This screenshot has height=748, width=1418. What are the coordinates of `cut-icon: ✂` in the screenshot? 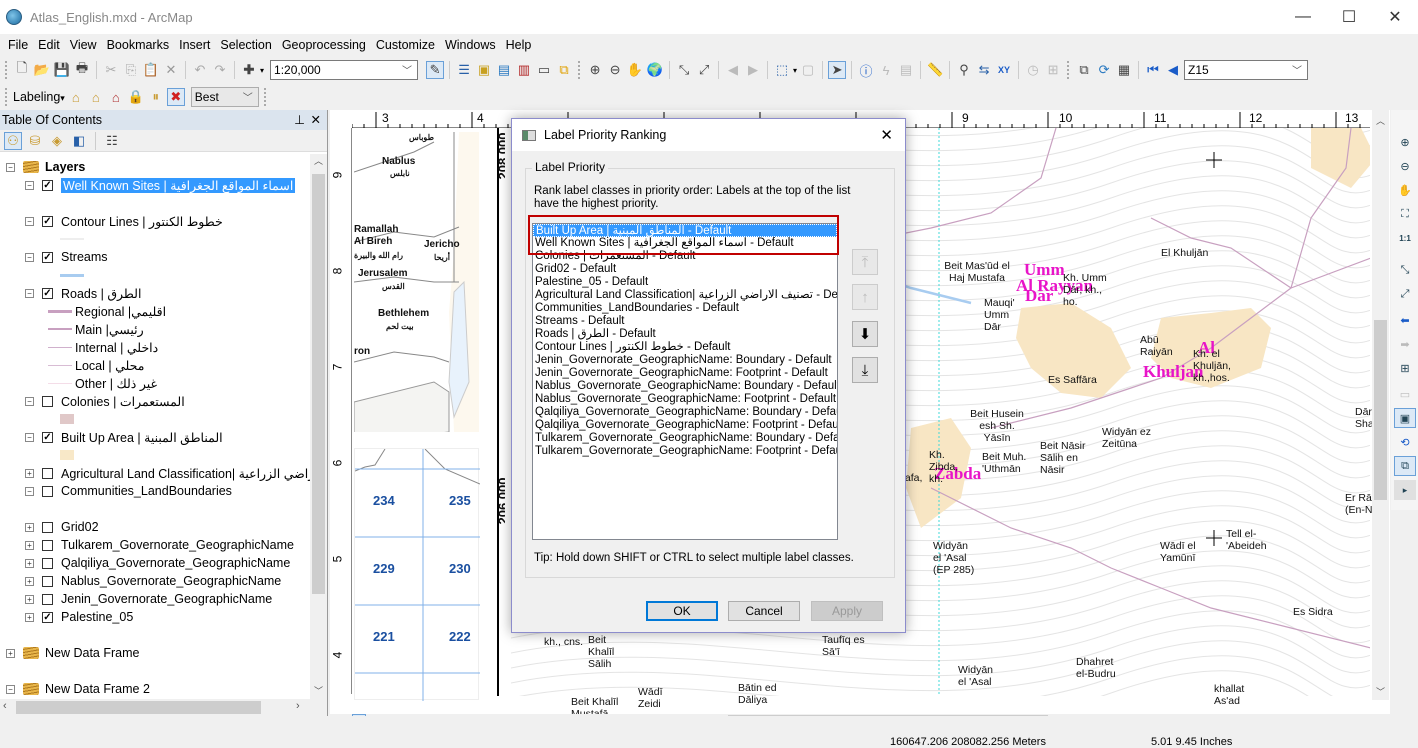 It's located at (111, 70).